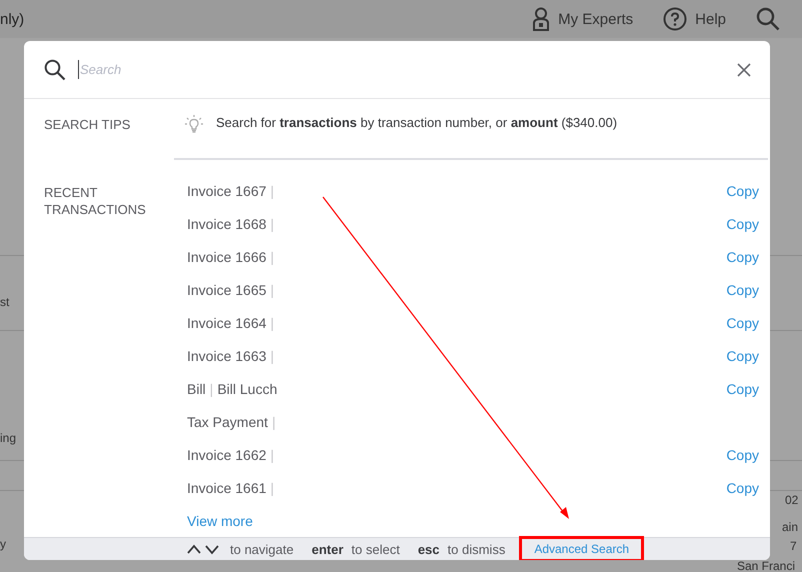 The image size is (802, 572). Describe the element at coordinates (417, 123) in the screenshot. I see `search-tip: Search for transactions by transaction number, or amount ($340.00)` at that location.